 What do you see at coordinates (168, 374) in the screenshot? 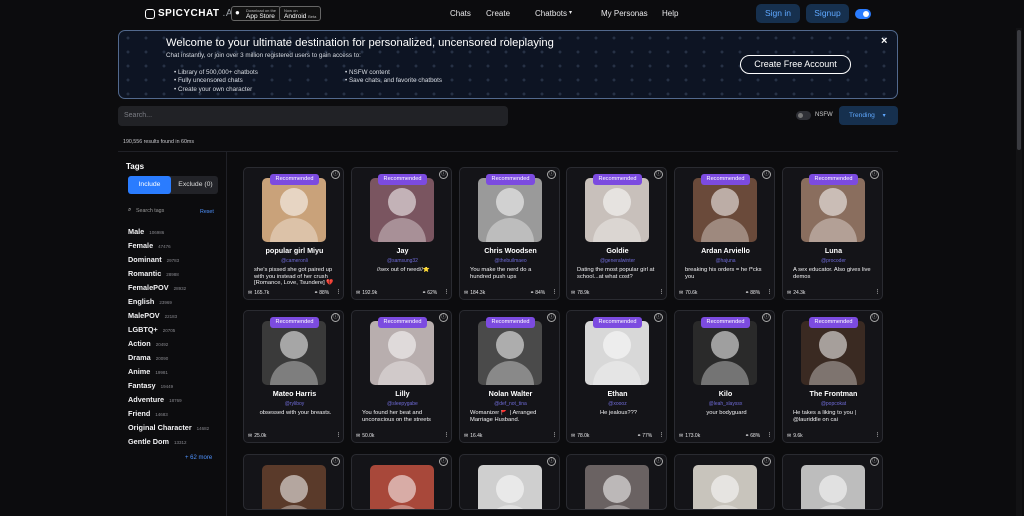
I see `tag-item: Anime 19981` at bounding box center [168, 374].